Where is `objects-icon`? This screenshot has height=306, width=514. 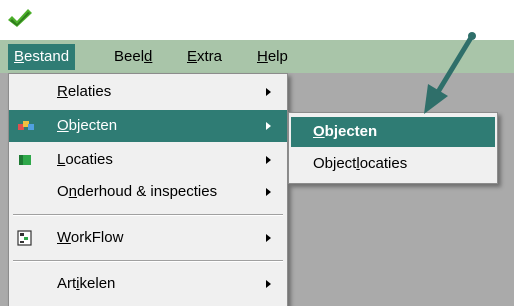 objects-icon is located at coordinates (26, 125).